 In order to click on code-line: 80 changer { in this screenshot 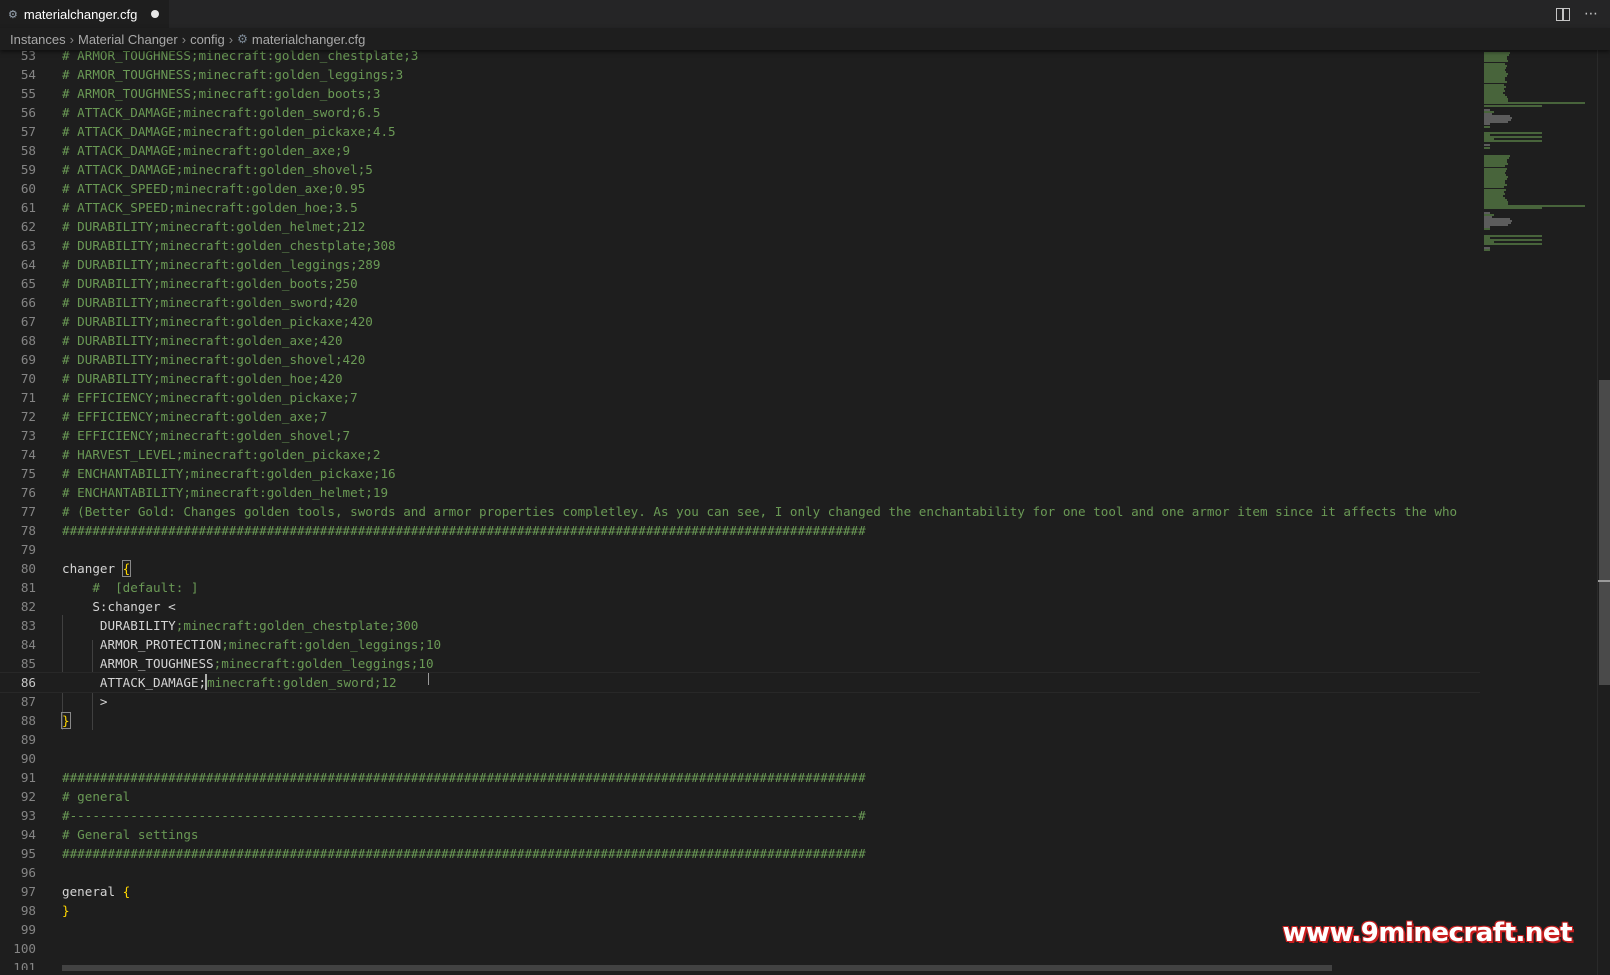, I will do `click(740, 568)`.